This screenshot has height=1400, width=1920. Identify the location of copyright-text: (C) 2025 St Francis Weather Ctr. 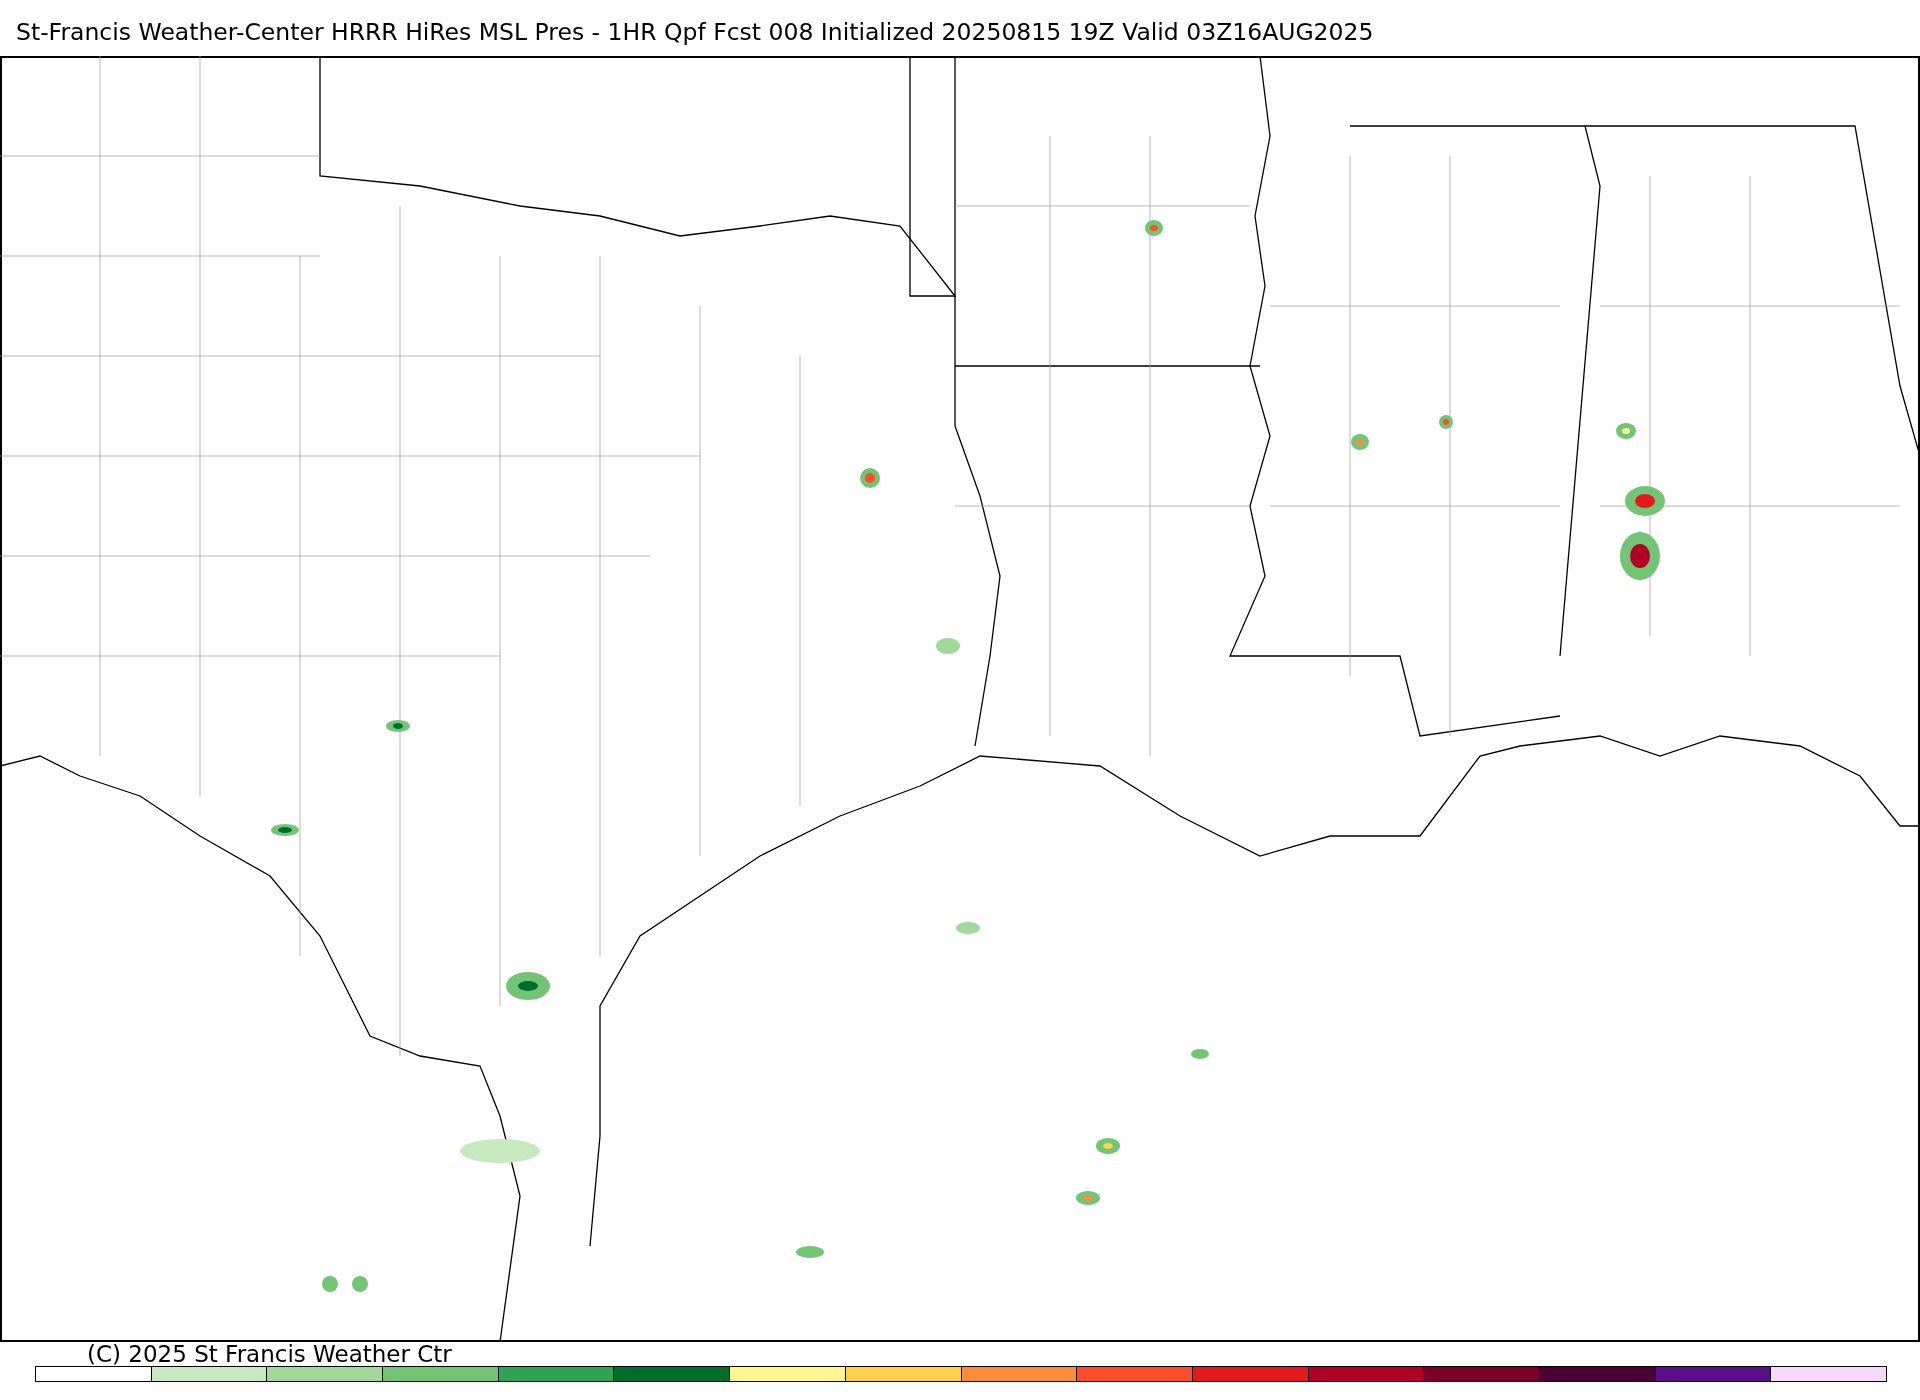
(270, 1354).